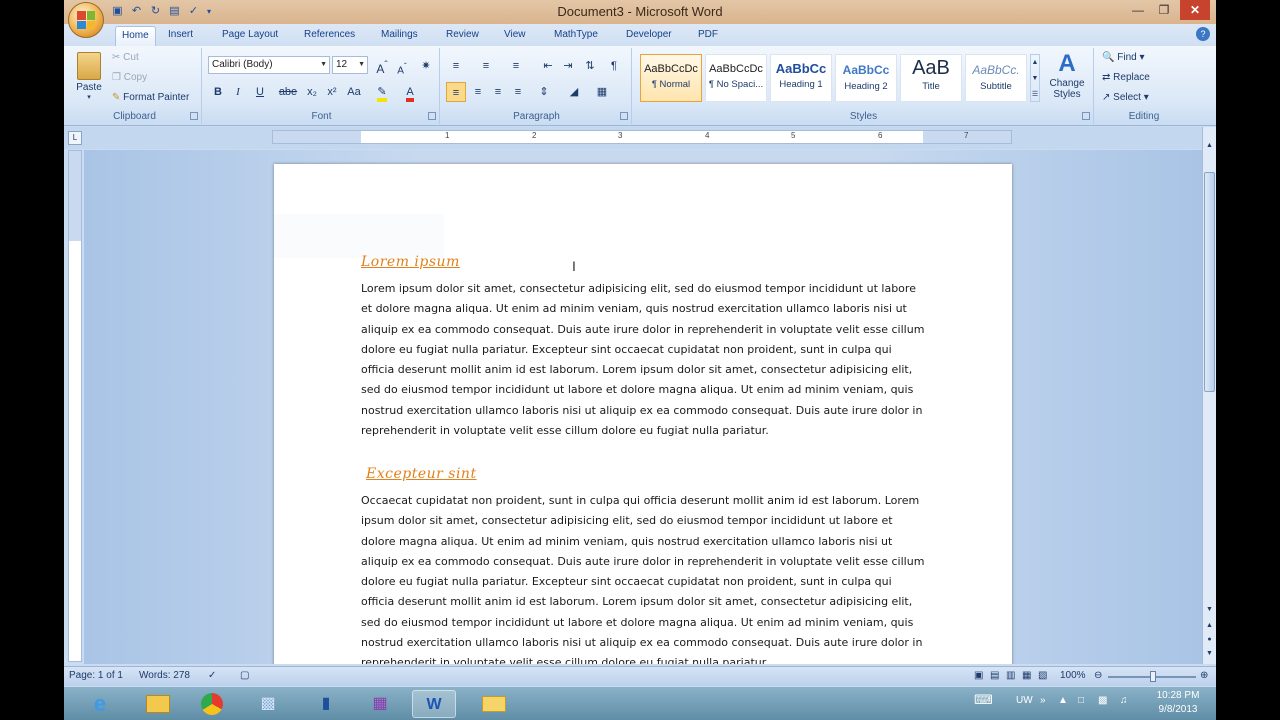 This screenshot has height=720, width=1280. What do you see at coordinates (117, 11) in the screenshot?
I see `save-icon: ▣` at bounding box center [117, 11].